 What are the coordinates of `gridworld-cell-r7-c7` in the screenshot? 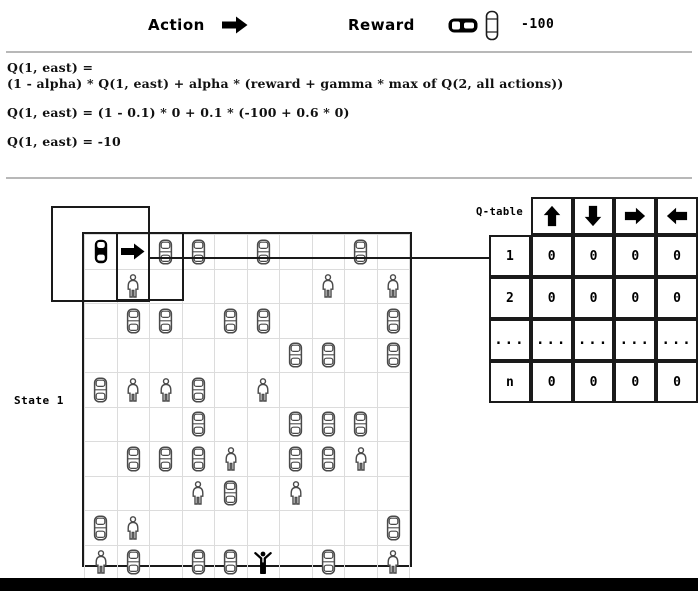 It's located at (296, 459).